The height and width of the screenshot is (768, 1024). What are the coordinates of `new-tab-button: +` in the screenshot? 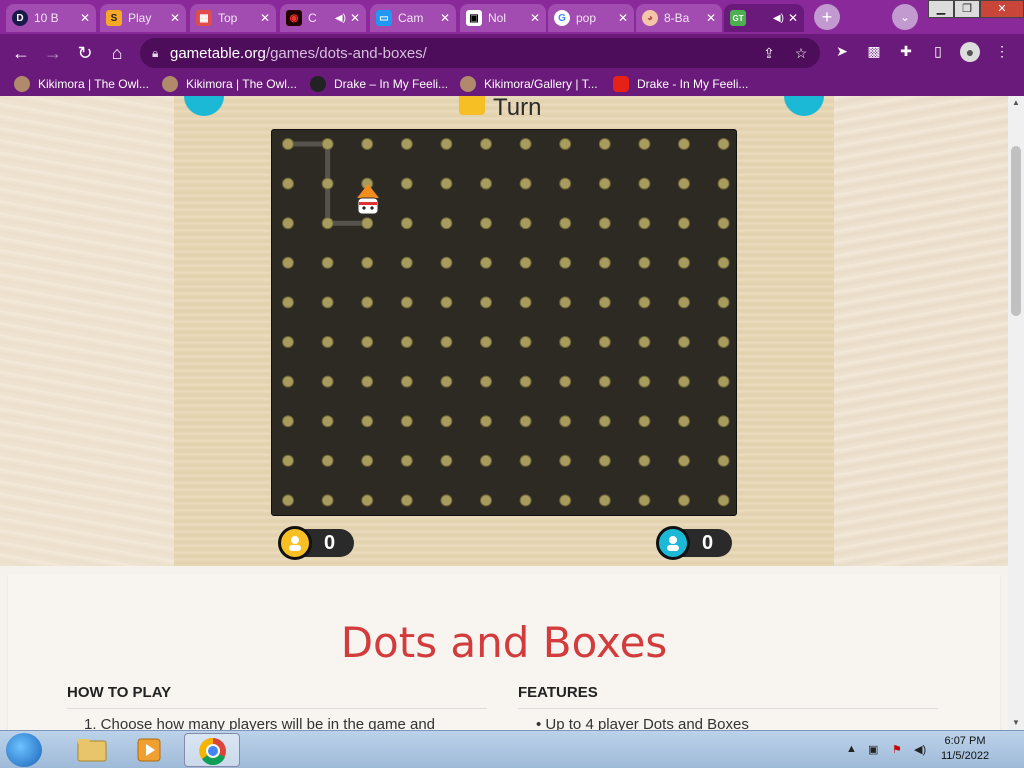 It's located at (827, 17).